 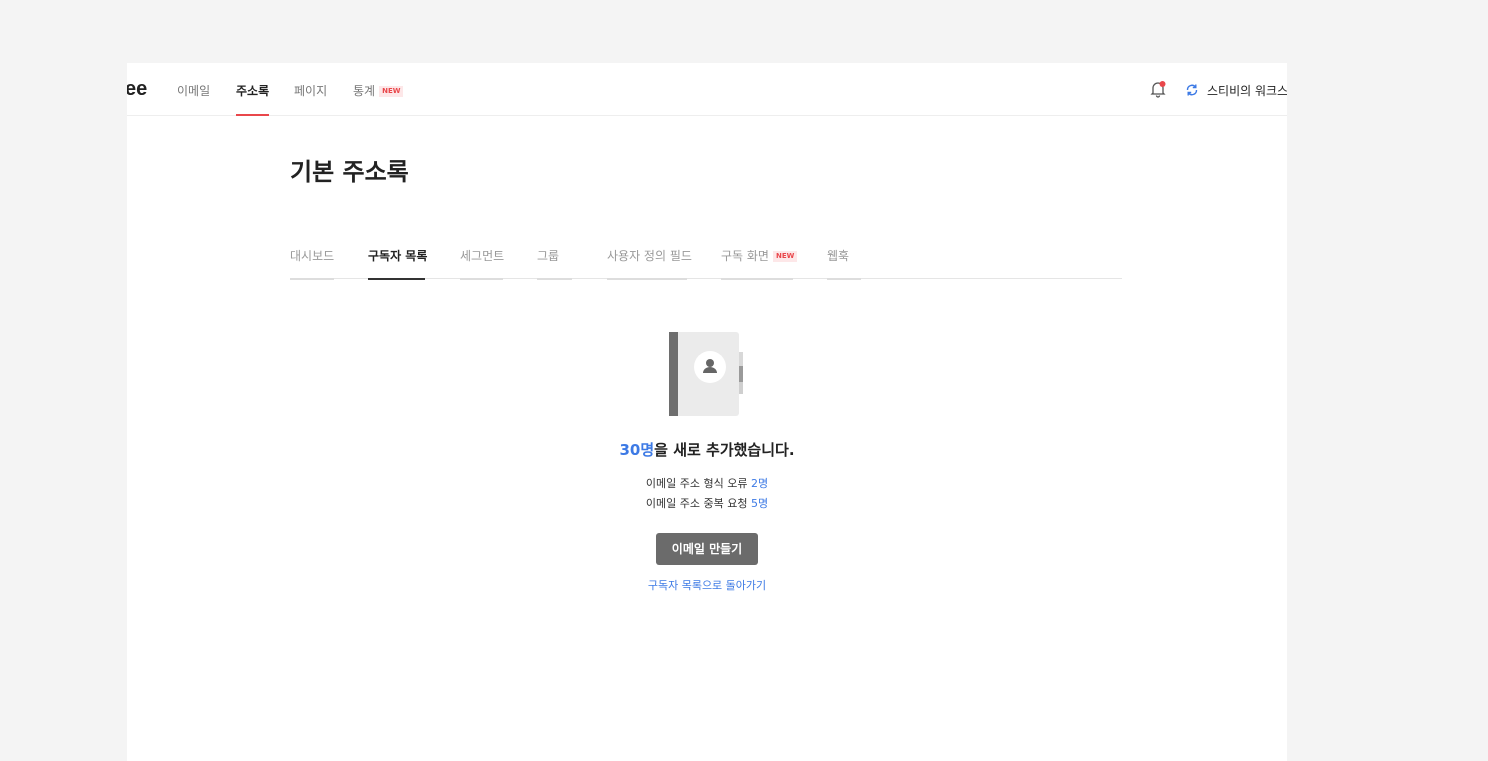 I want to click on back-to-subscriber-list-link: 구독자 목록으로 돌아가기, so click(x=707, y=585).